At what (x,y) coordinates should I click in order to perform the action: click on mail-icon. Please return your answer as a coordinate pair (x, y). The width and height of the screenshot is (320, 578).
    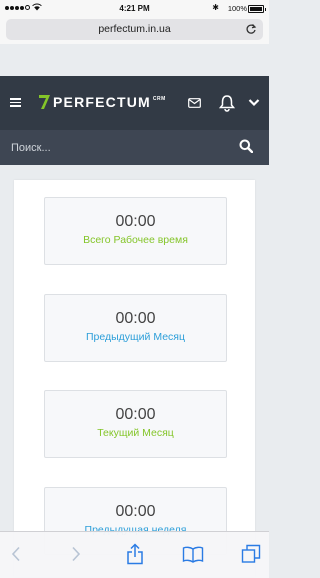
    Looking at the image, I should click on (194, 103).